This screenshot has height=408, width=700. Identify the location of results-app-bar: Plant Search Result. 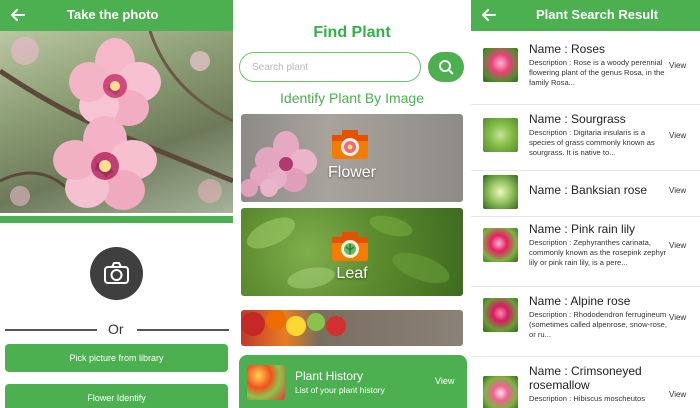
(585, 15).